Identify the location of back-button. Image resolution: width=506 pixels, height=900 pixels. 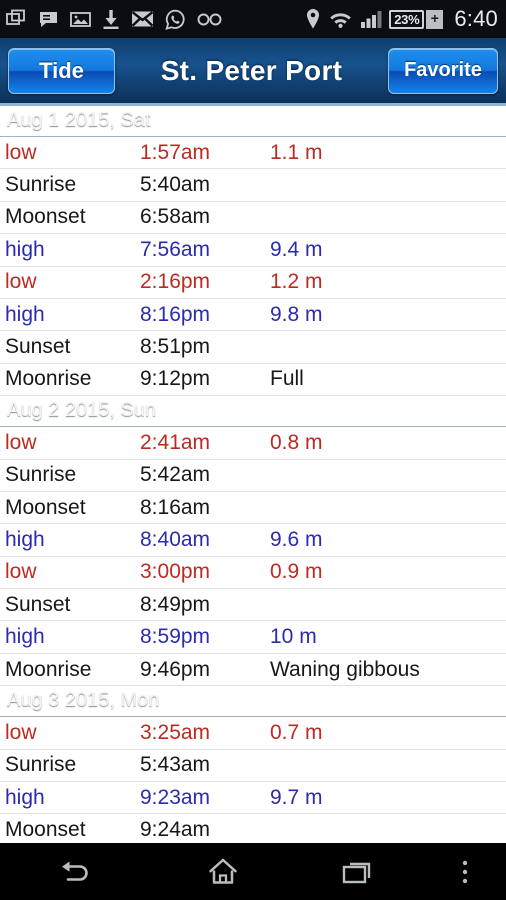
(76, 872).